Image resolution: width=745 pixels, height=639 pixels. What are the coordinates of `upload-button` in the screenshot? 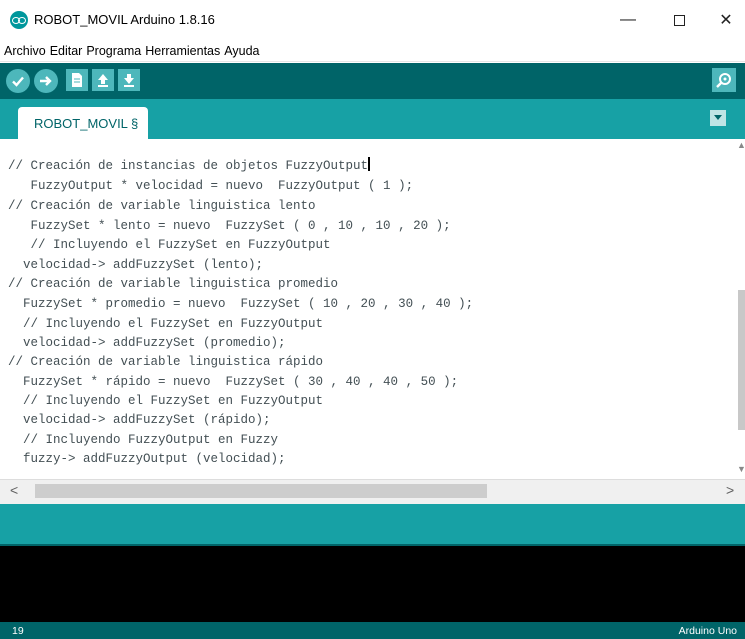 It's located at (46, 81).